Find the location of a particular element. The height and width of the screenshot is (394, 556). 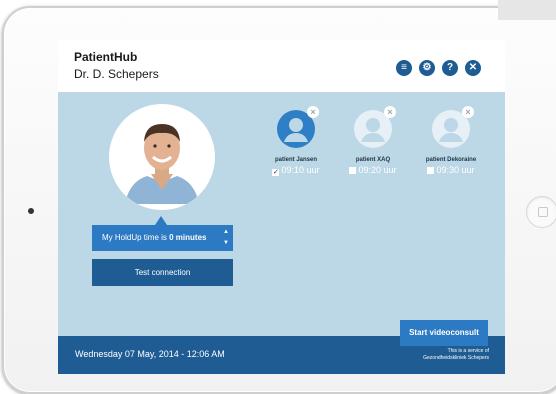

patient-time-text: 09:30 uur is located at coordinates (455, 170).